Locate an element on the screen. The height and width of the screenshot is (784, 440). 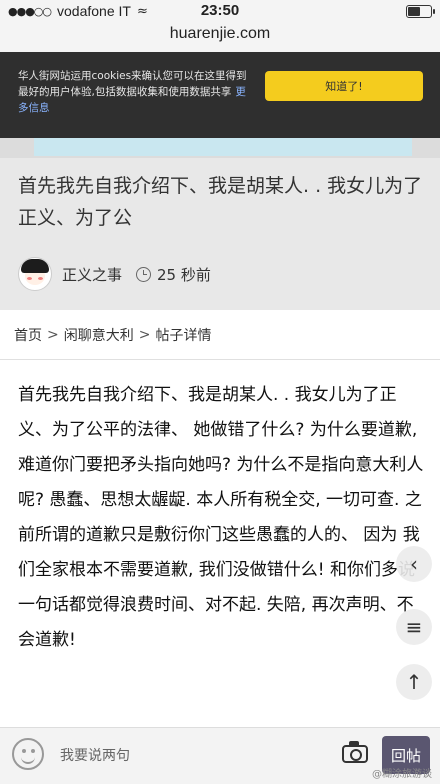
post-time: 25 秒前 is located at coordinates (184, 274).